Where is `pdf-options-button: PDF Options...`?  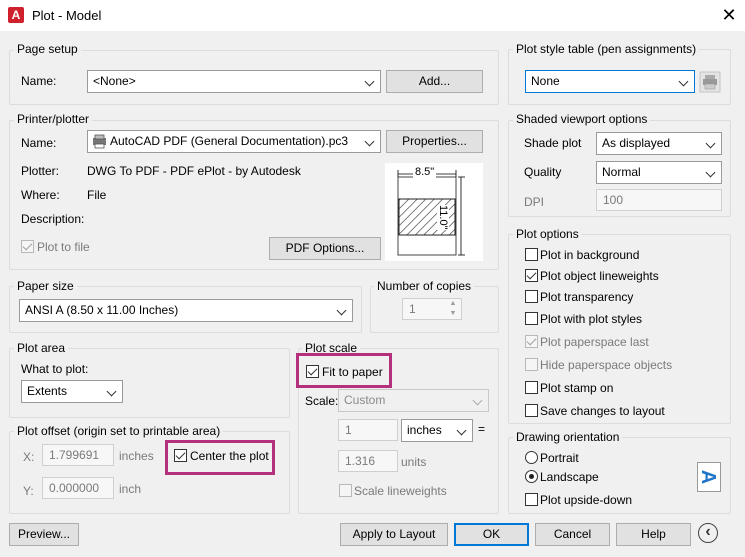
pdf-options-button: PDF Options... is located at coordinates (325, 248).